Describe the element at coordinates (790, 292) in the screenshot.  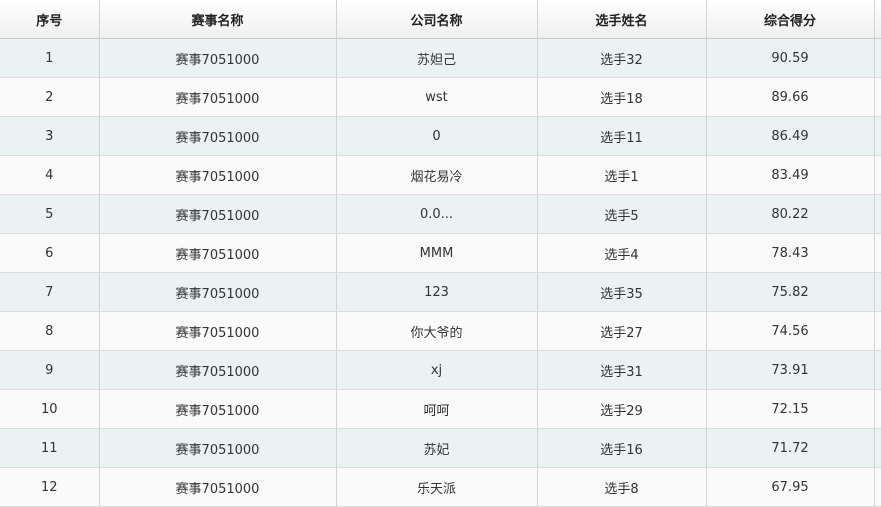
I see `cell-total-score: 75.82` at that location.